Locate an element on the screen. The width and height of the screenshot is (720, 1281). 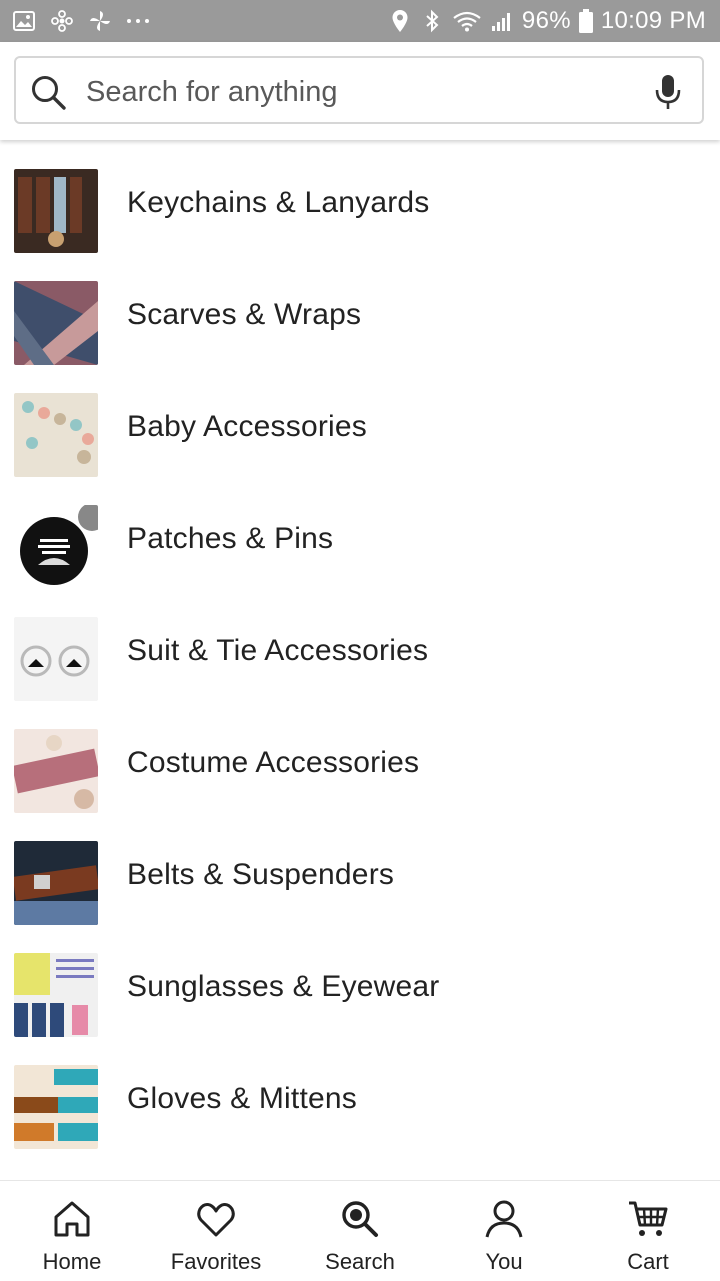
nav-favorites-label: Favorites is located at coordinates (216, 1261).